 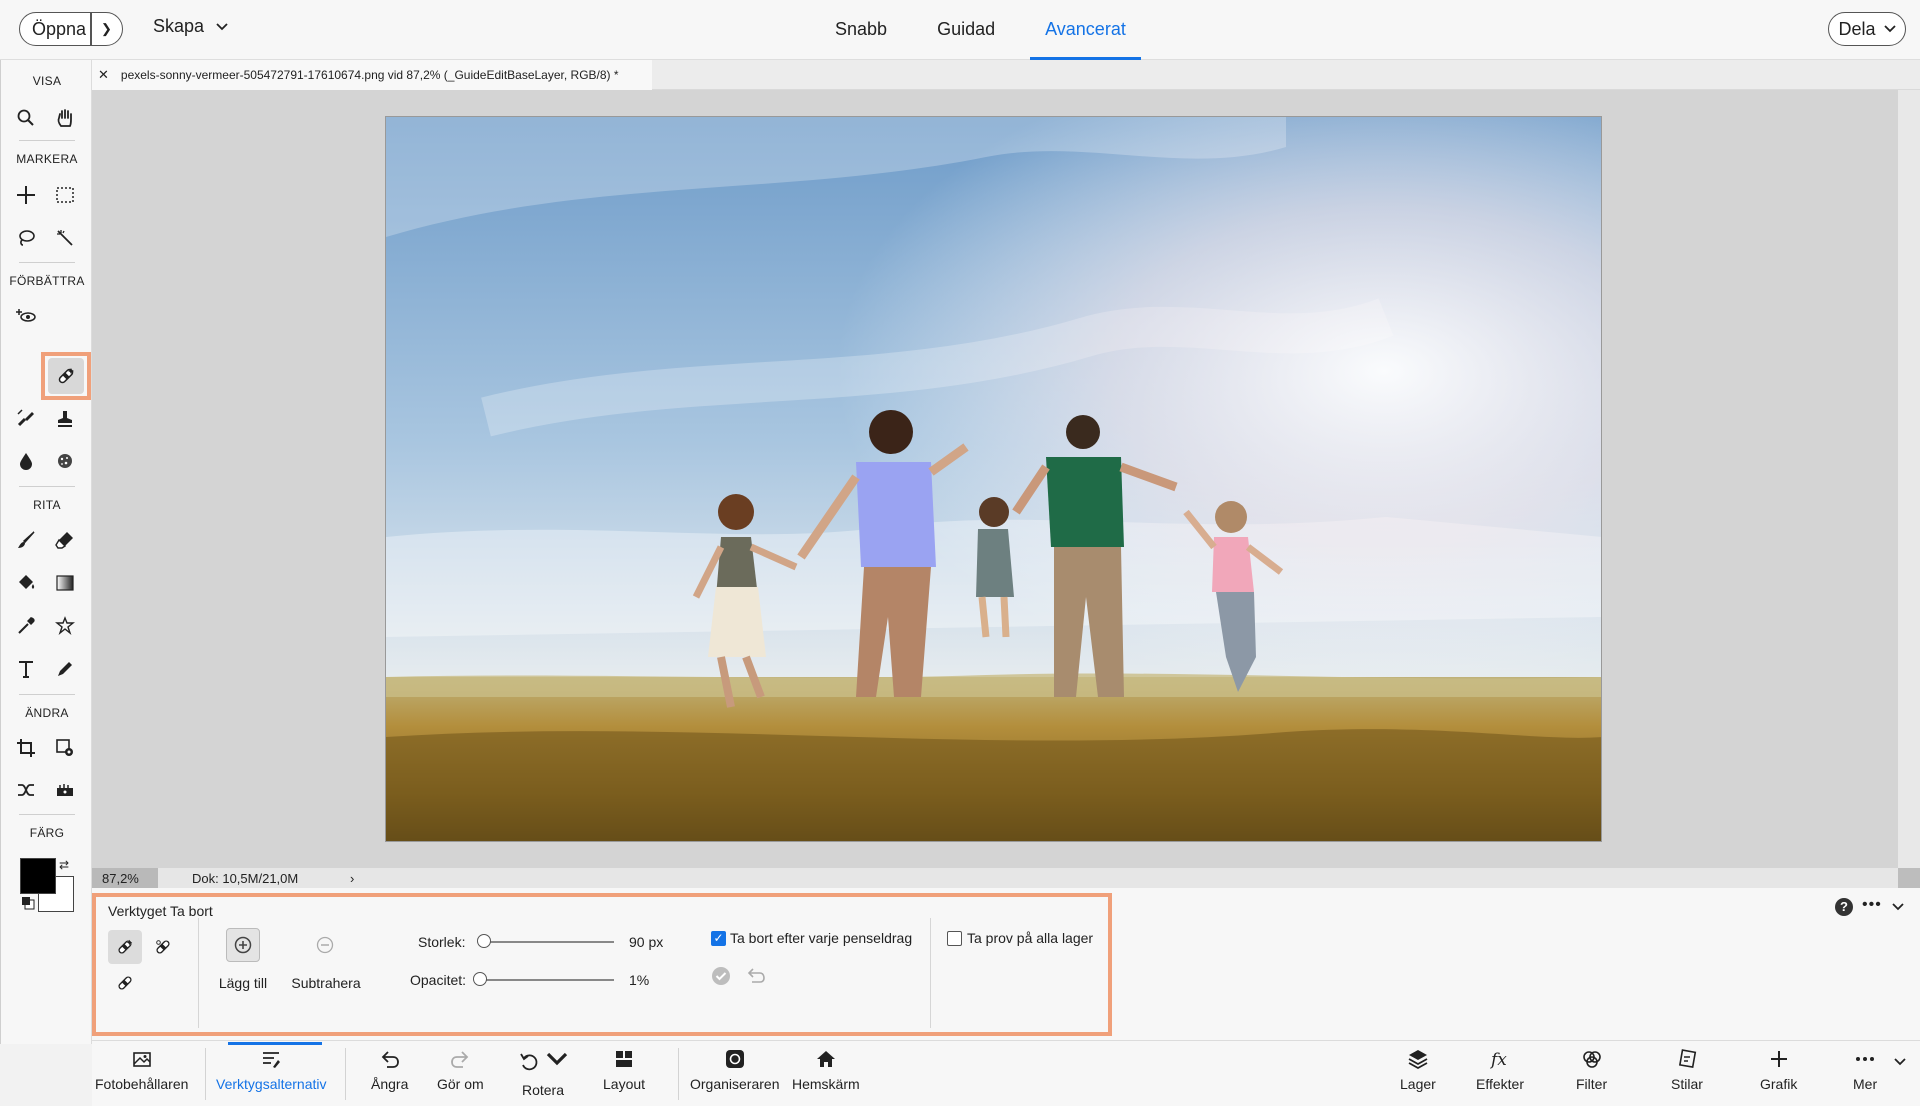 I want to click on sponge-tool-icon, so click(x=65, y=461).